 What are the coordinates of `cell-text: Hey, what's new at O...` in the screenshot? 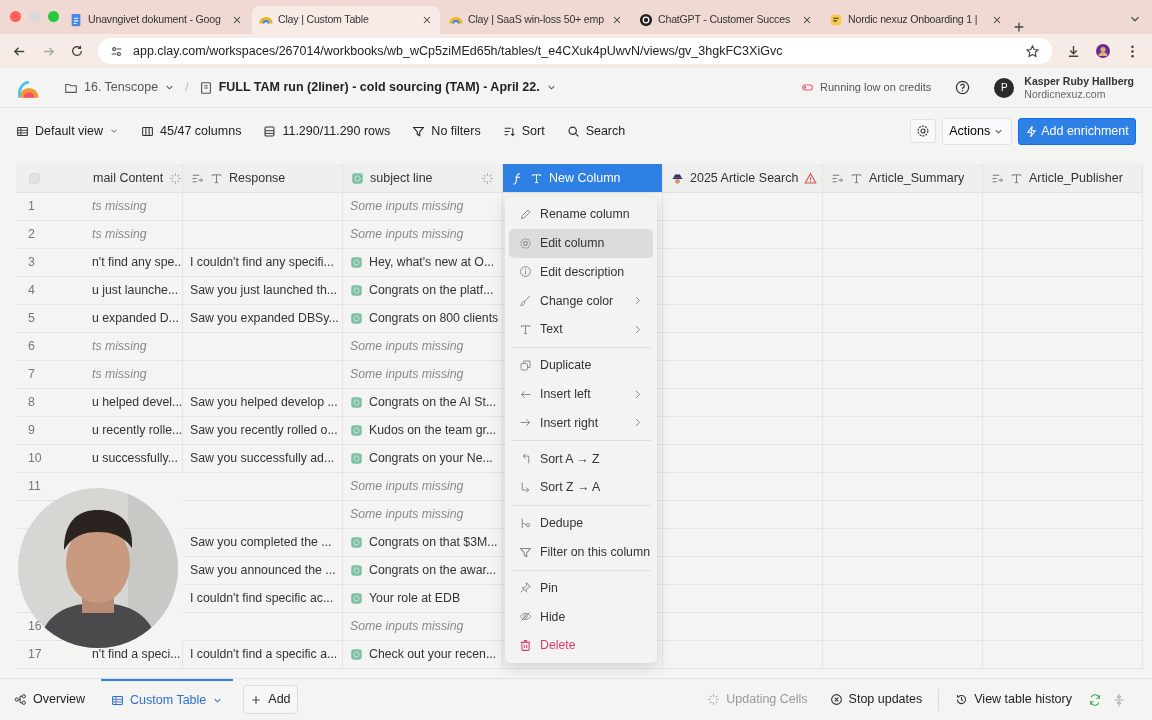 It's located at (432, 263).